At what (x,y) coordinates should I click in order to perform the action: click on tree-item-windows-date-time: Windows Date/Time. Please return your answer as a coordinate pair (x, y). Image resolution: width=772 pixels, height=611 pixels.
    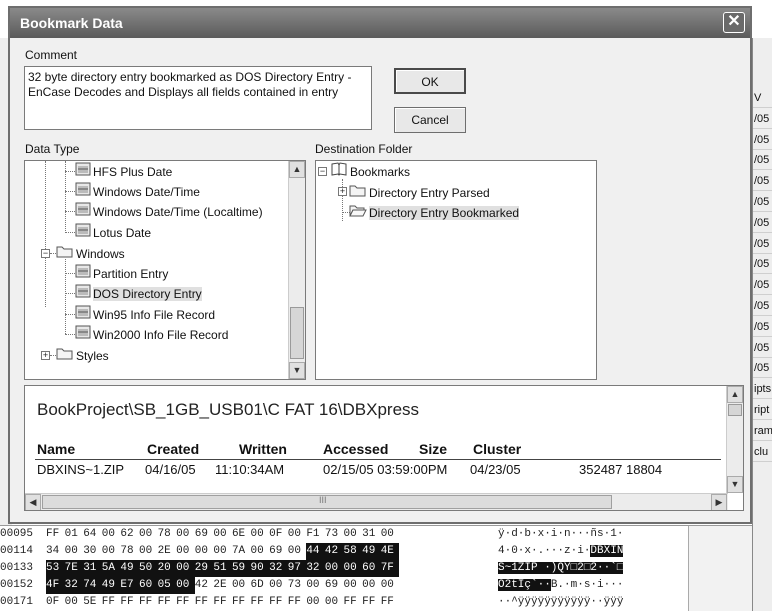
    Looking at the image, I should click on (137, 191).